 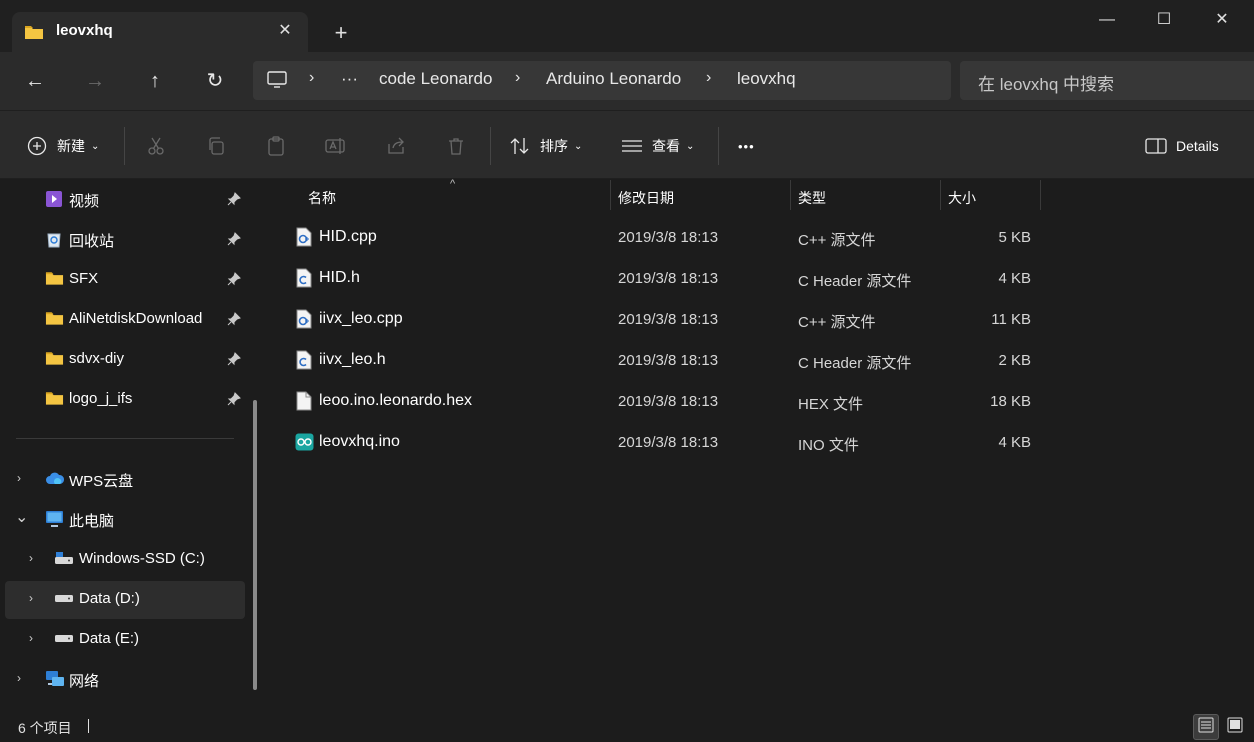 I want to click on sort-label: 排序, so click(x=554, y=146).